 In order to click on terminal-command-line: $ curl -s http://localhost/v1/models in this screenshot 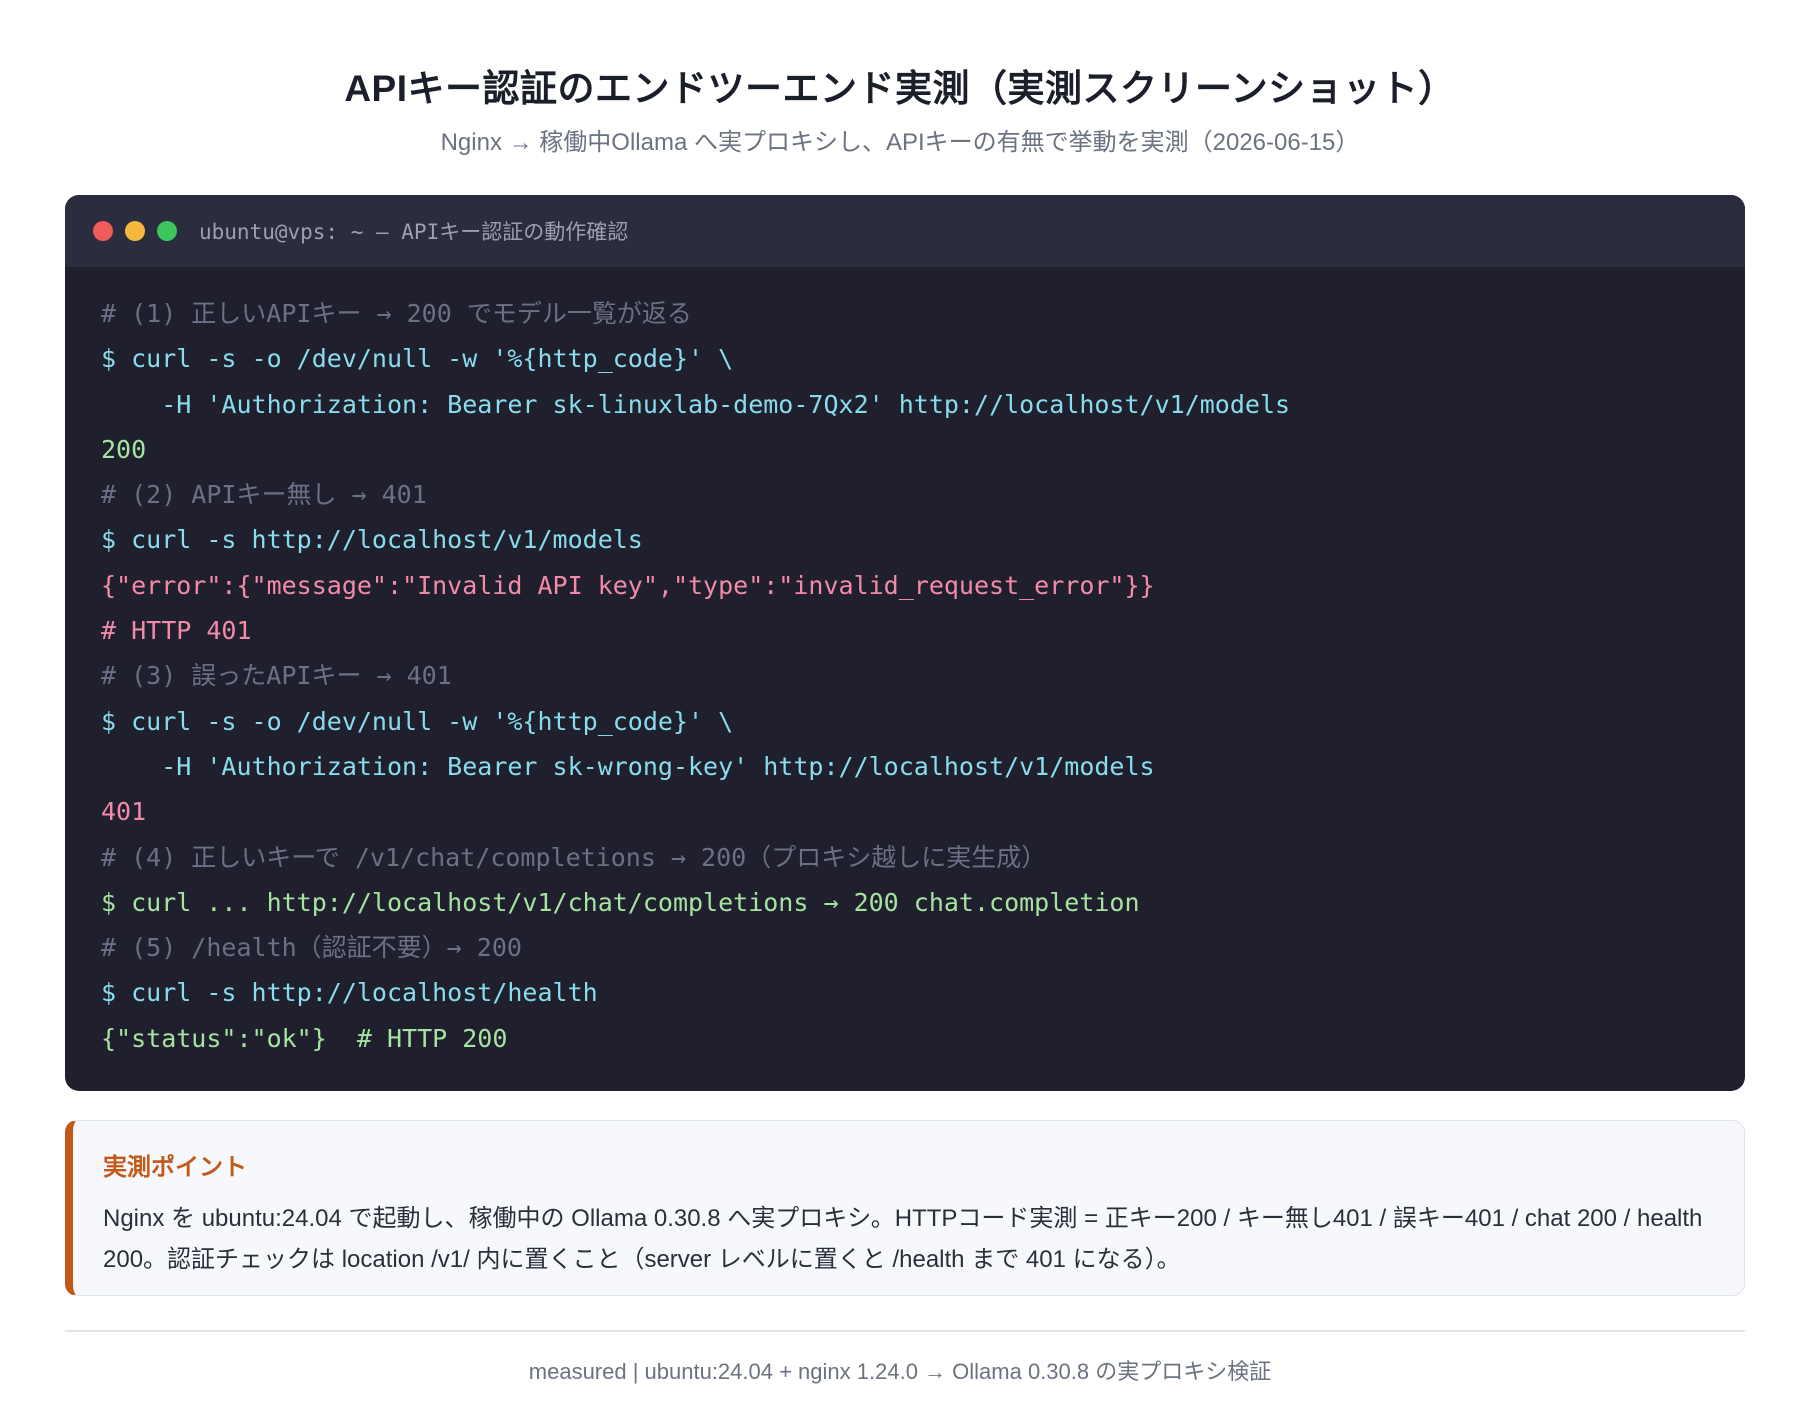, I will do `click(372, 540)`.